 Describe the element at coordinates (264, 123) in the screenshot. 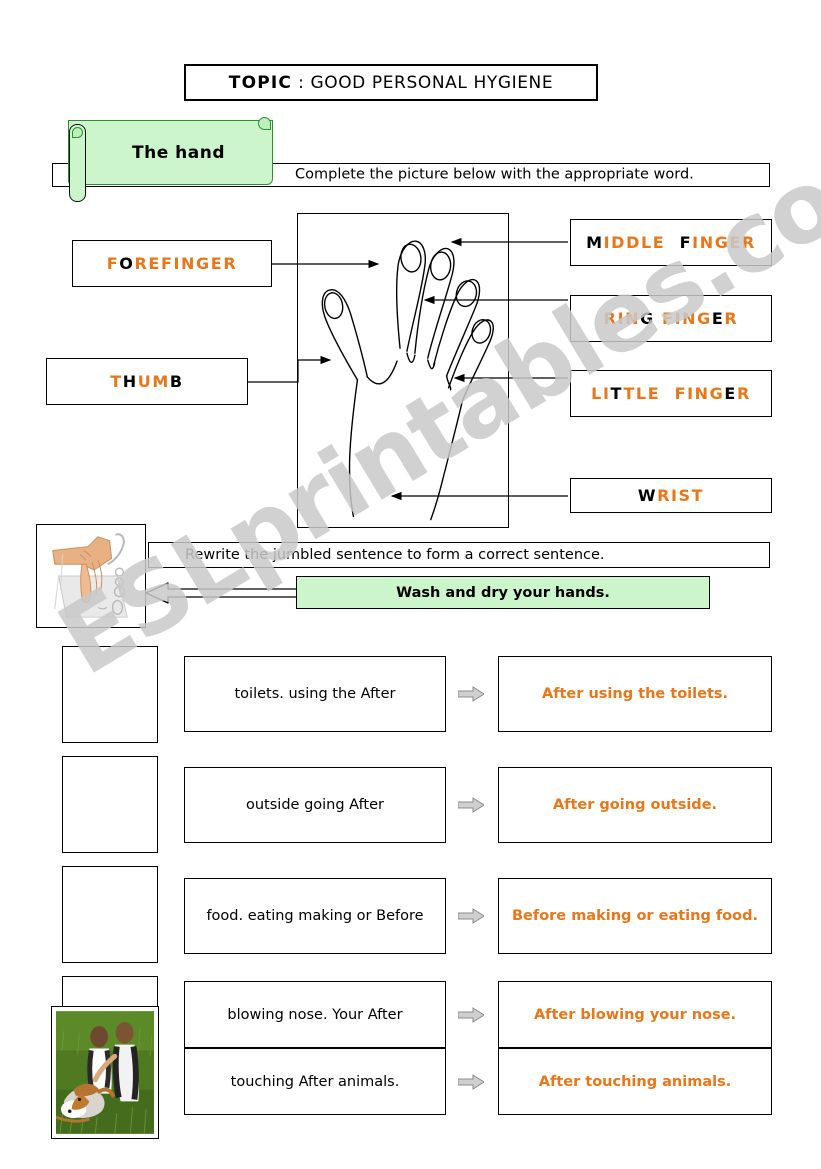

I see `scroll-curl-icon` at that location.